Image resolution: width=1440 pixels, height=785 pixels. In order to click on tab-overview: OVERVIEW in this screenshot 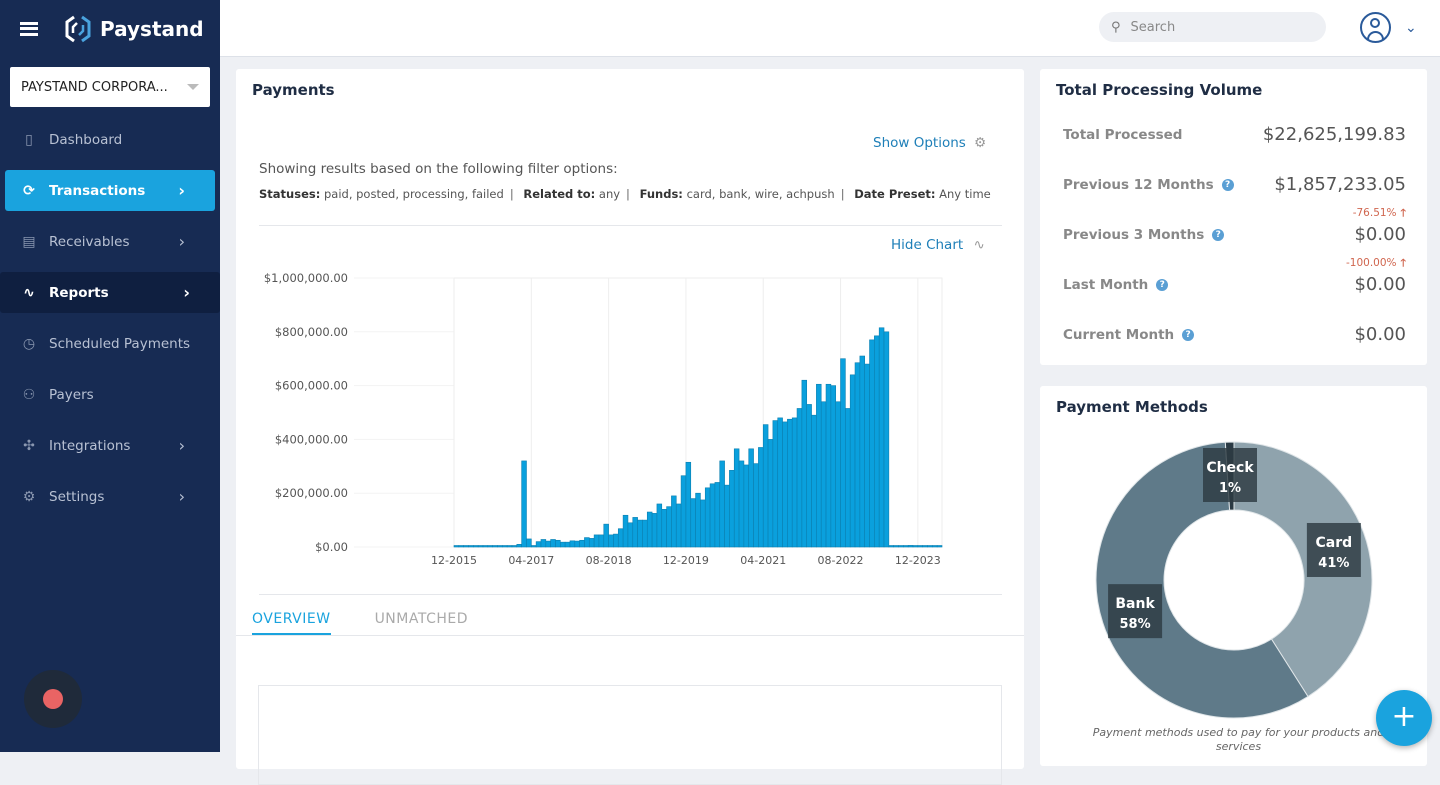, I will do `click(291, 623)`.